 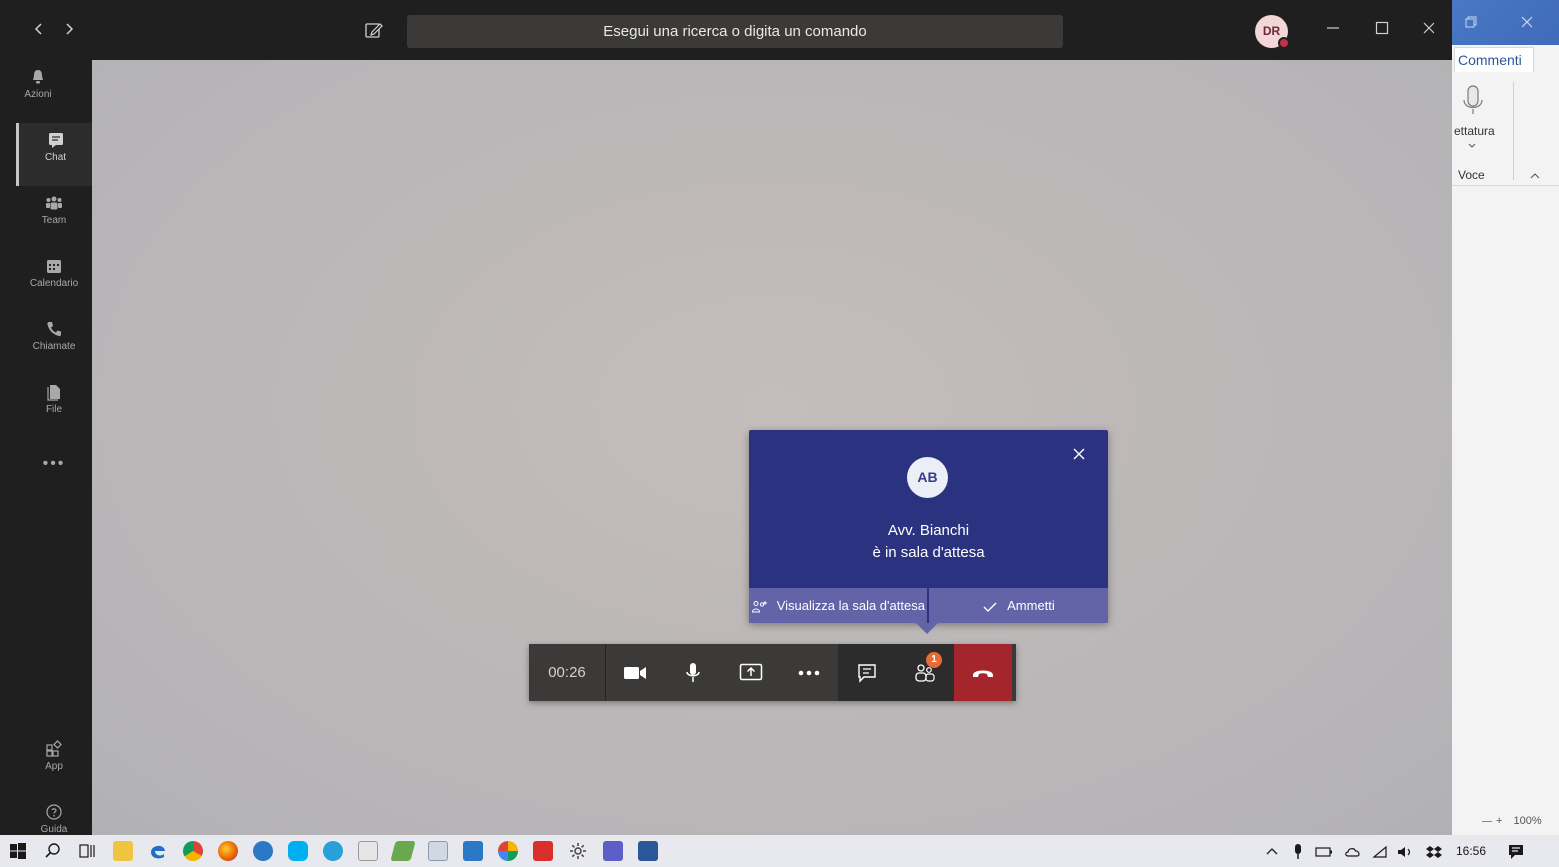 What do you see at coordinates (375, 31) in the screenshot?
I see `new-chat-button` at bounding box center [375, 31].